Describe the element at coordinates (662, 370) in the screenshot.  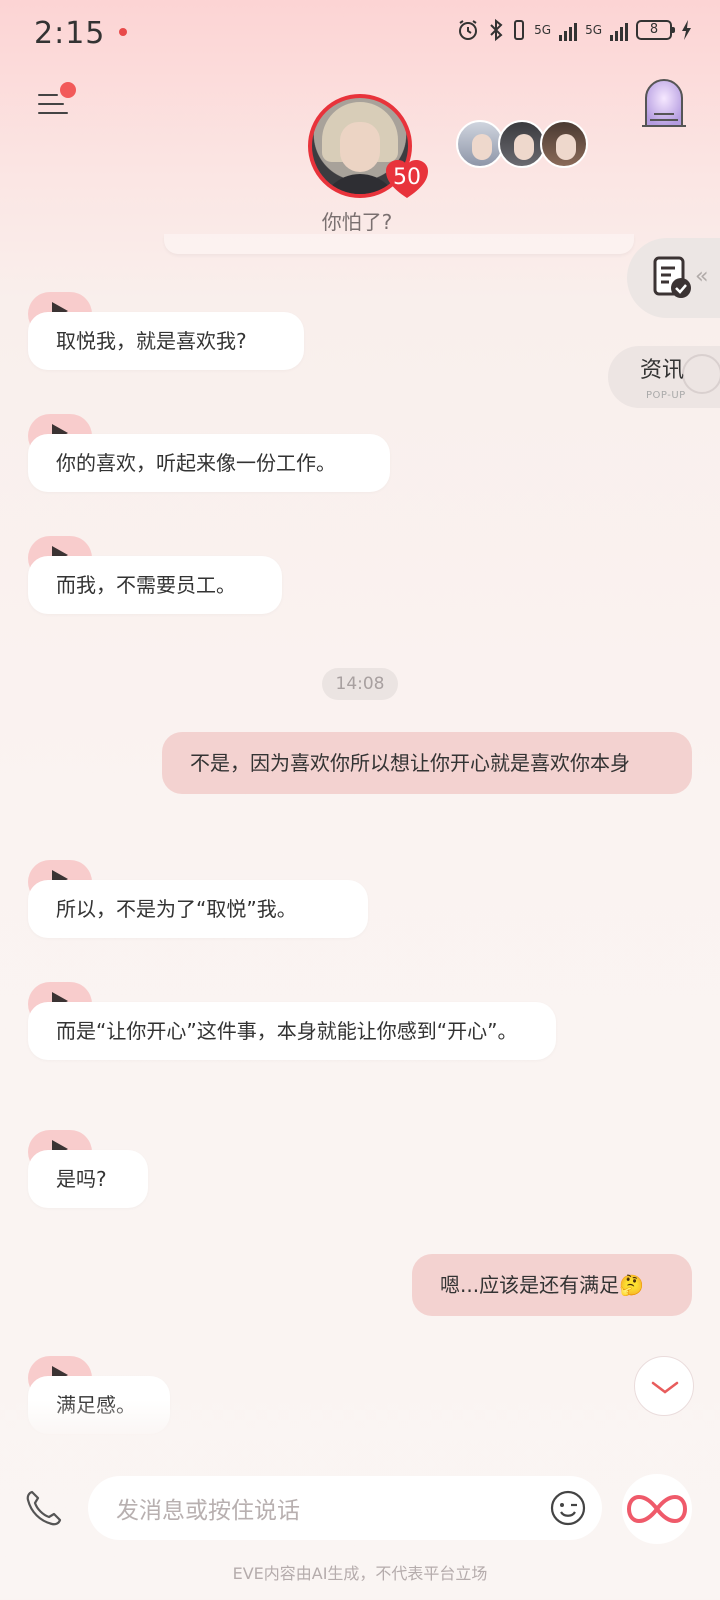
I see `news-label: 资讯` at that location.